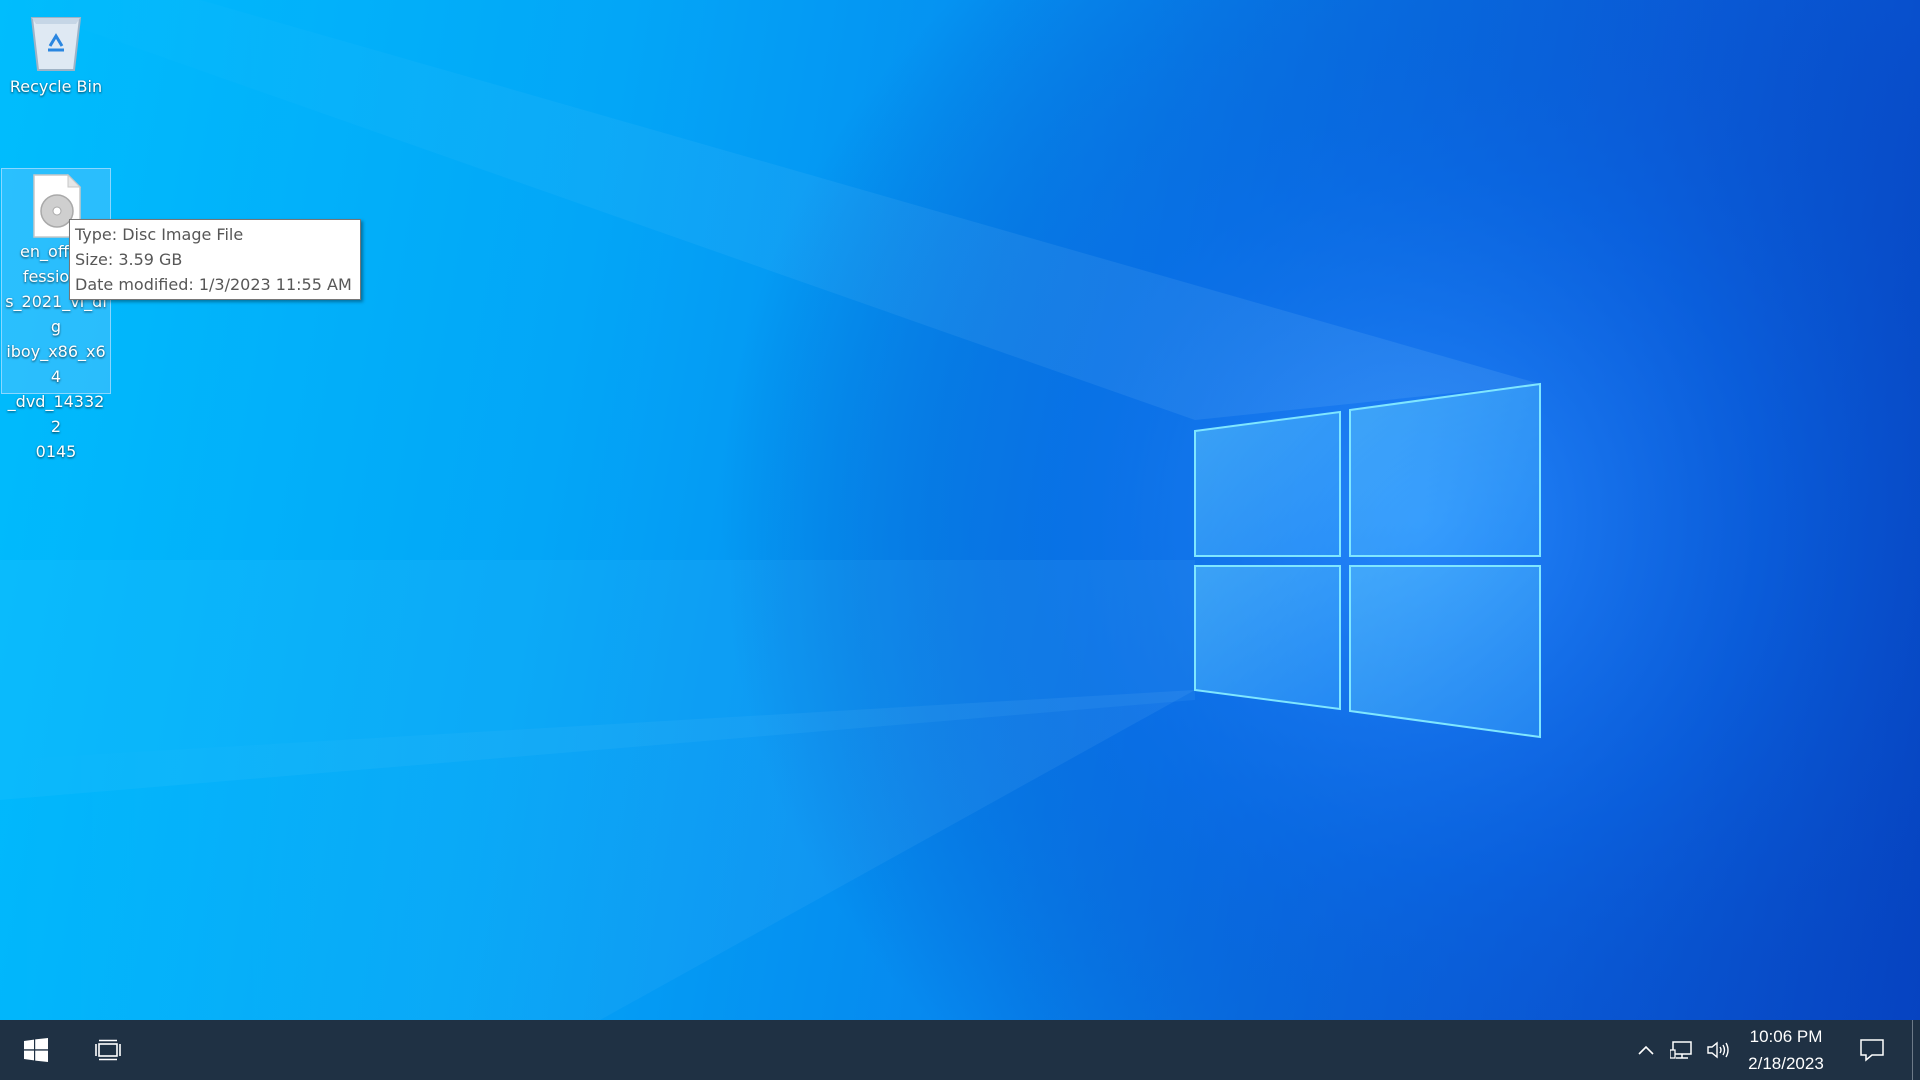 The height and width of the screenshot is (1080, 1920). I want to click on taskbar: 10:06 PM 2/18/2023, so click(960, 1050).